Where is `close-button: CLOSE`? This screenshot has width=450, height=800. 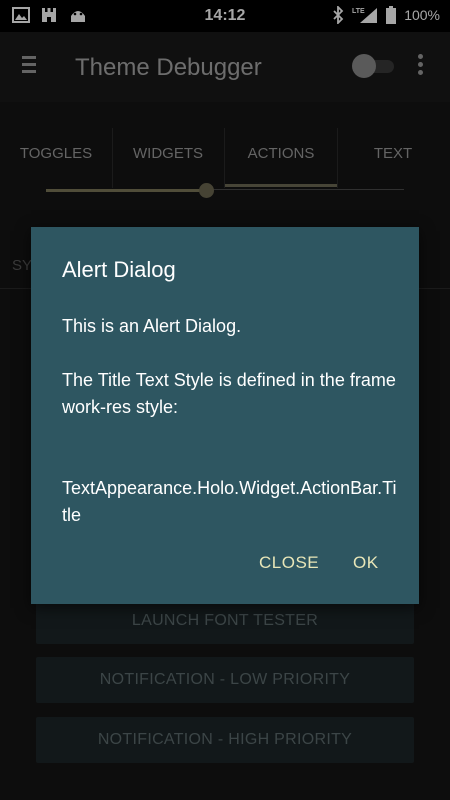 close-button: CLOSE is located at coordinates (289, 563).